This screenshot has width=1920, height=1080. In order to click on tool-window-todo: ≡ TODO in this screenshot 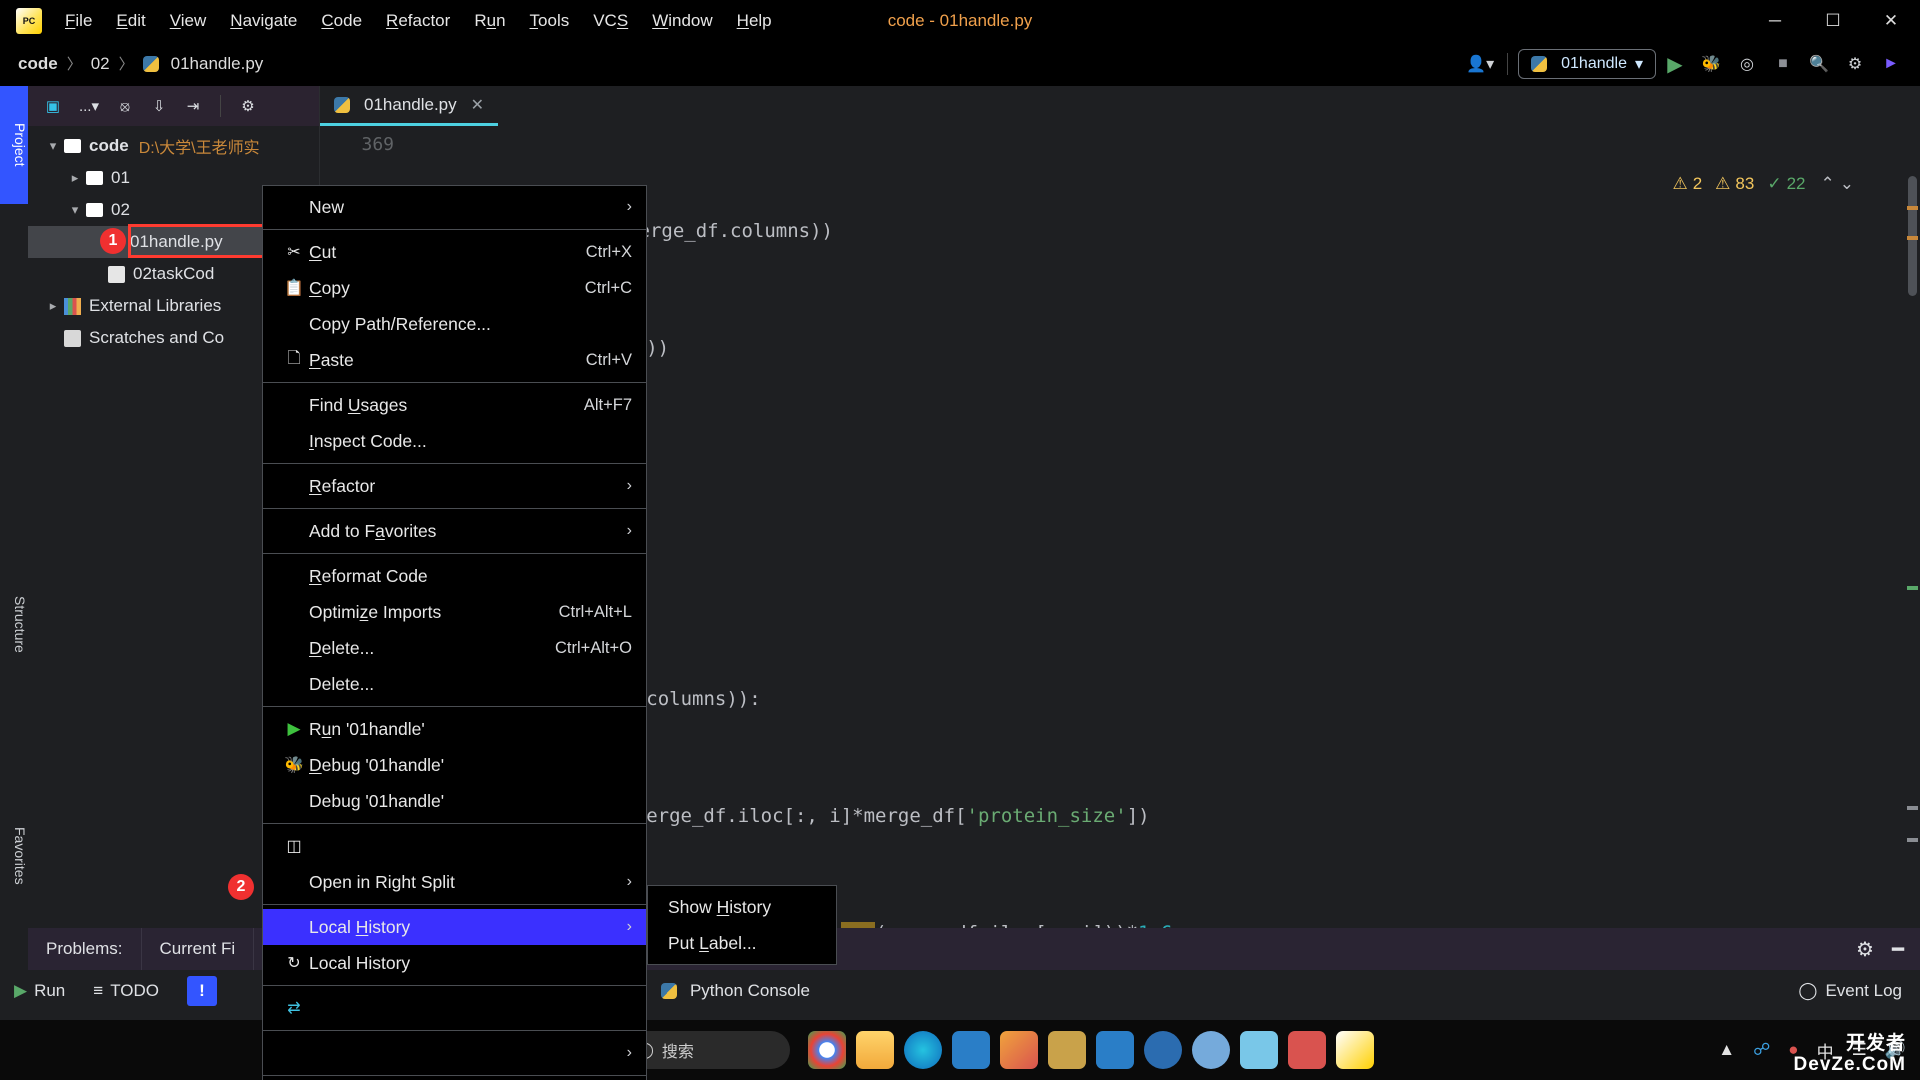, I will do `click(126, 991)`.